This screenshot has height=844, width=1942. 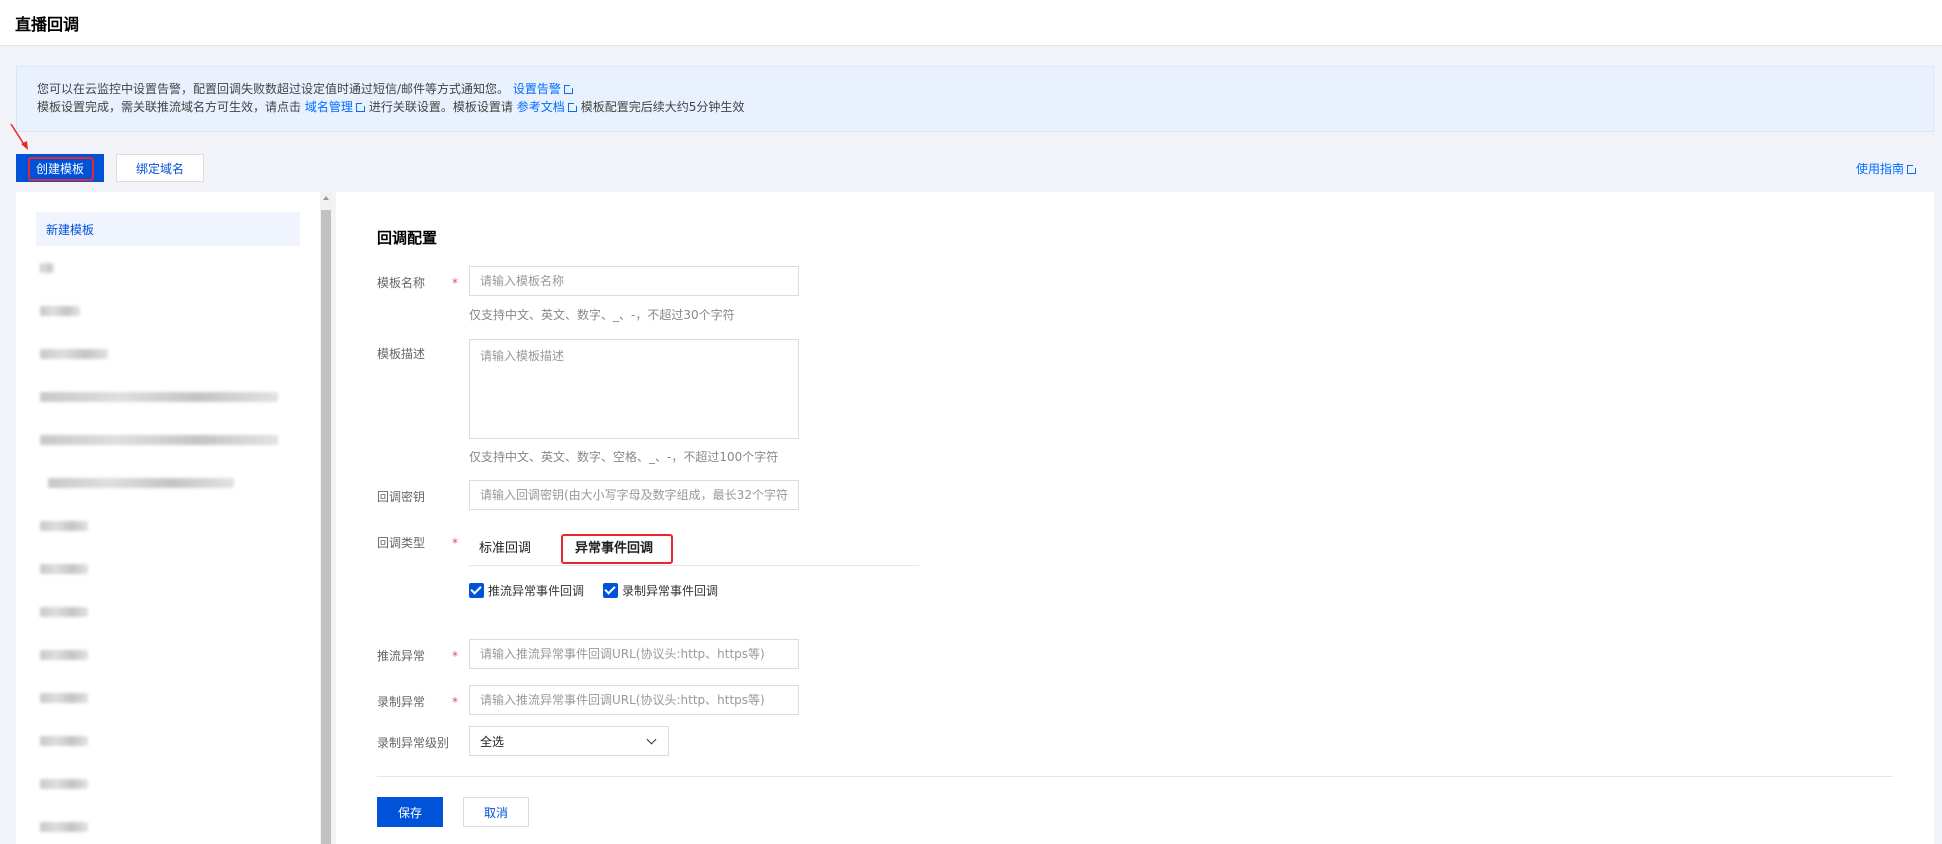 What do you see at coordinates (614, 549) in the screenshot?
I see `tab-exception-callback: 异常事件回调` at bounding box center [614, 549].